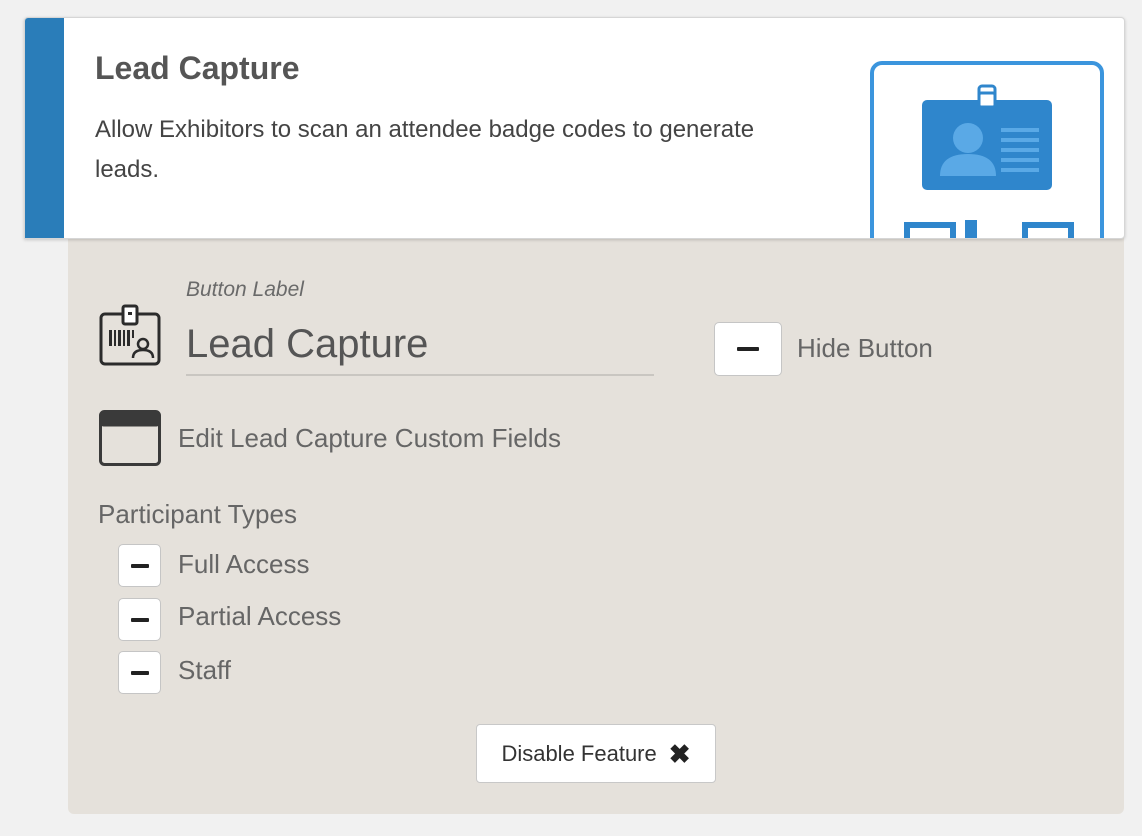 The image size is (1142, 836). What do you see at coordinates (579, 753) in the screenshot?
I see `disable-feature-label: Disable Feature` at bounding box center [579, 753].